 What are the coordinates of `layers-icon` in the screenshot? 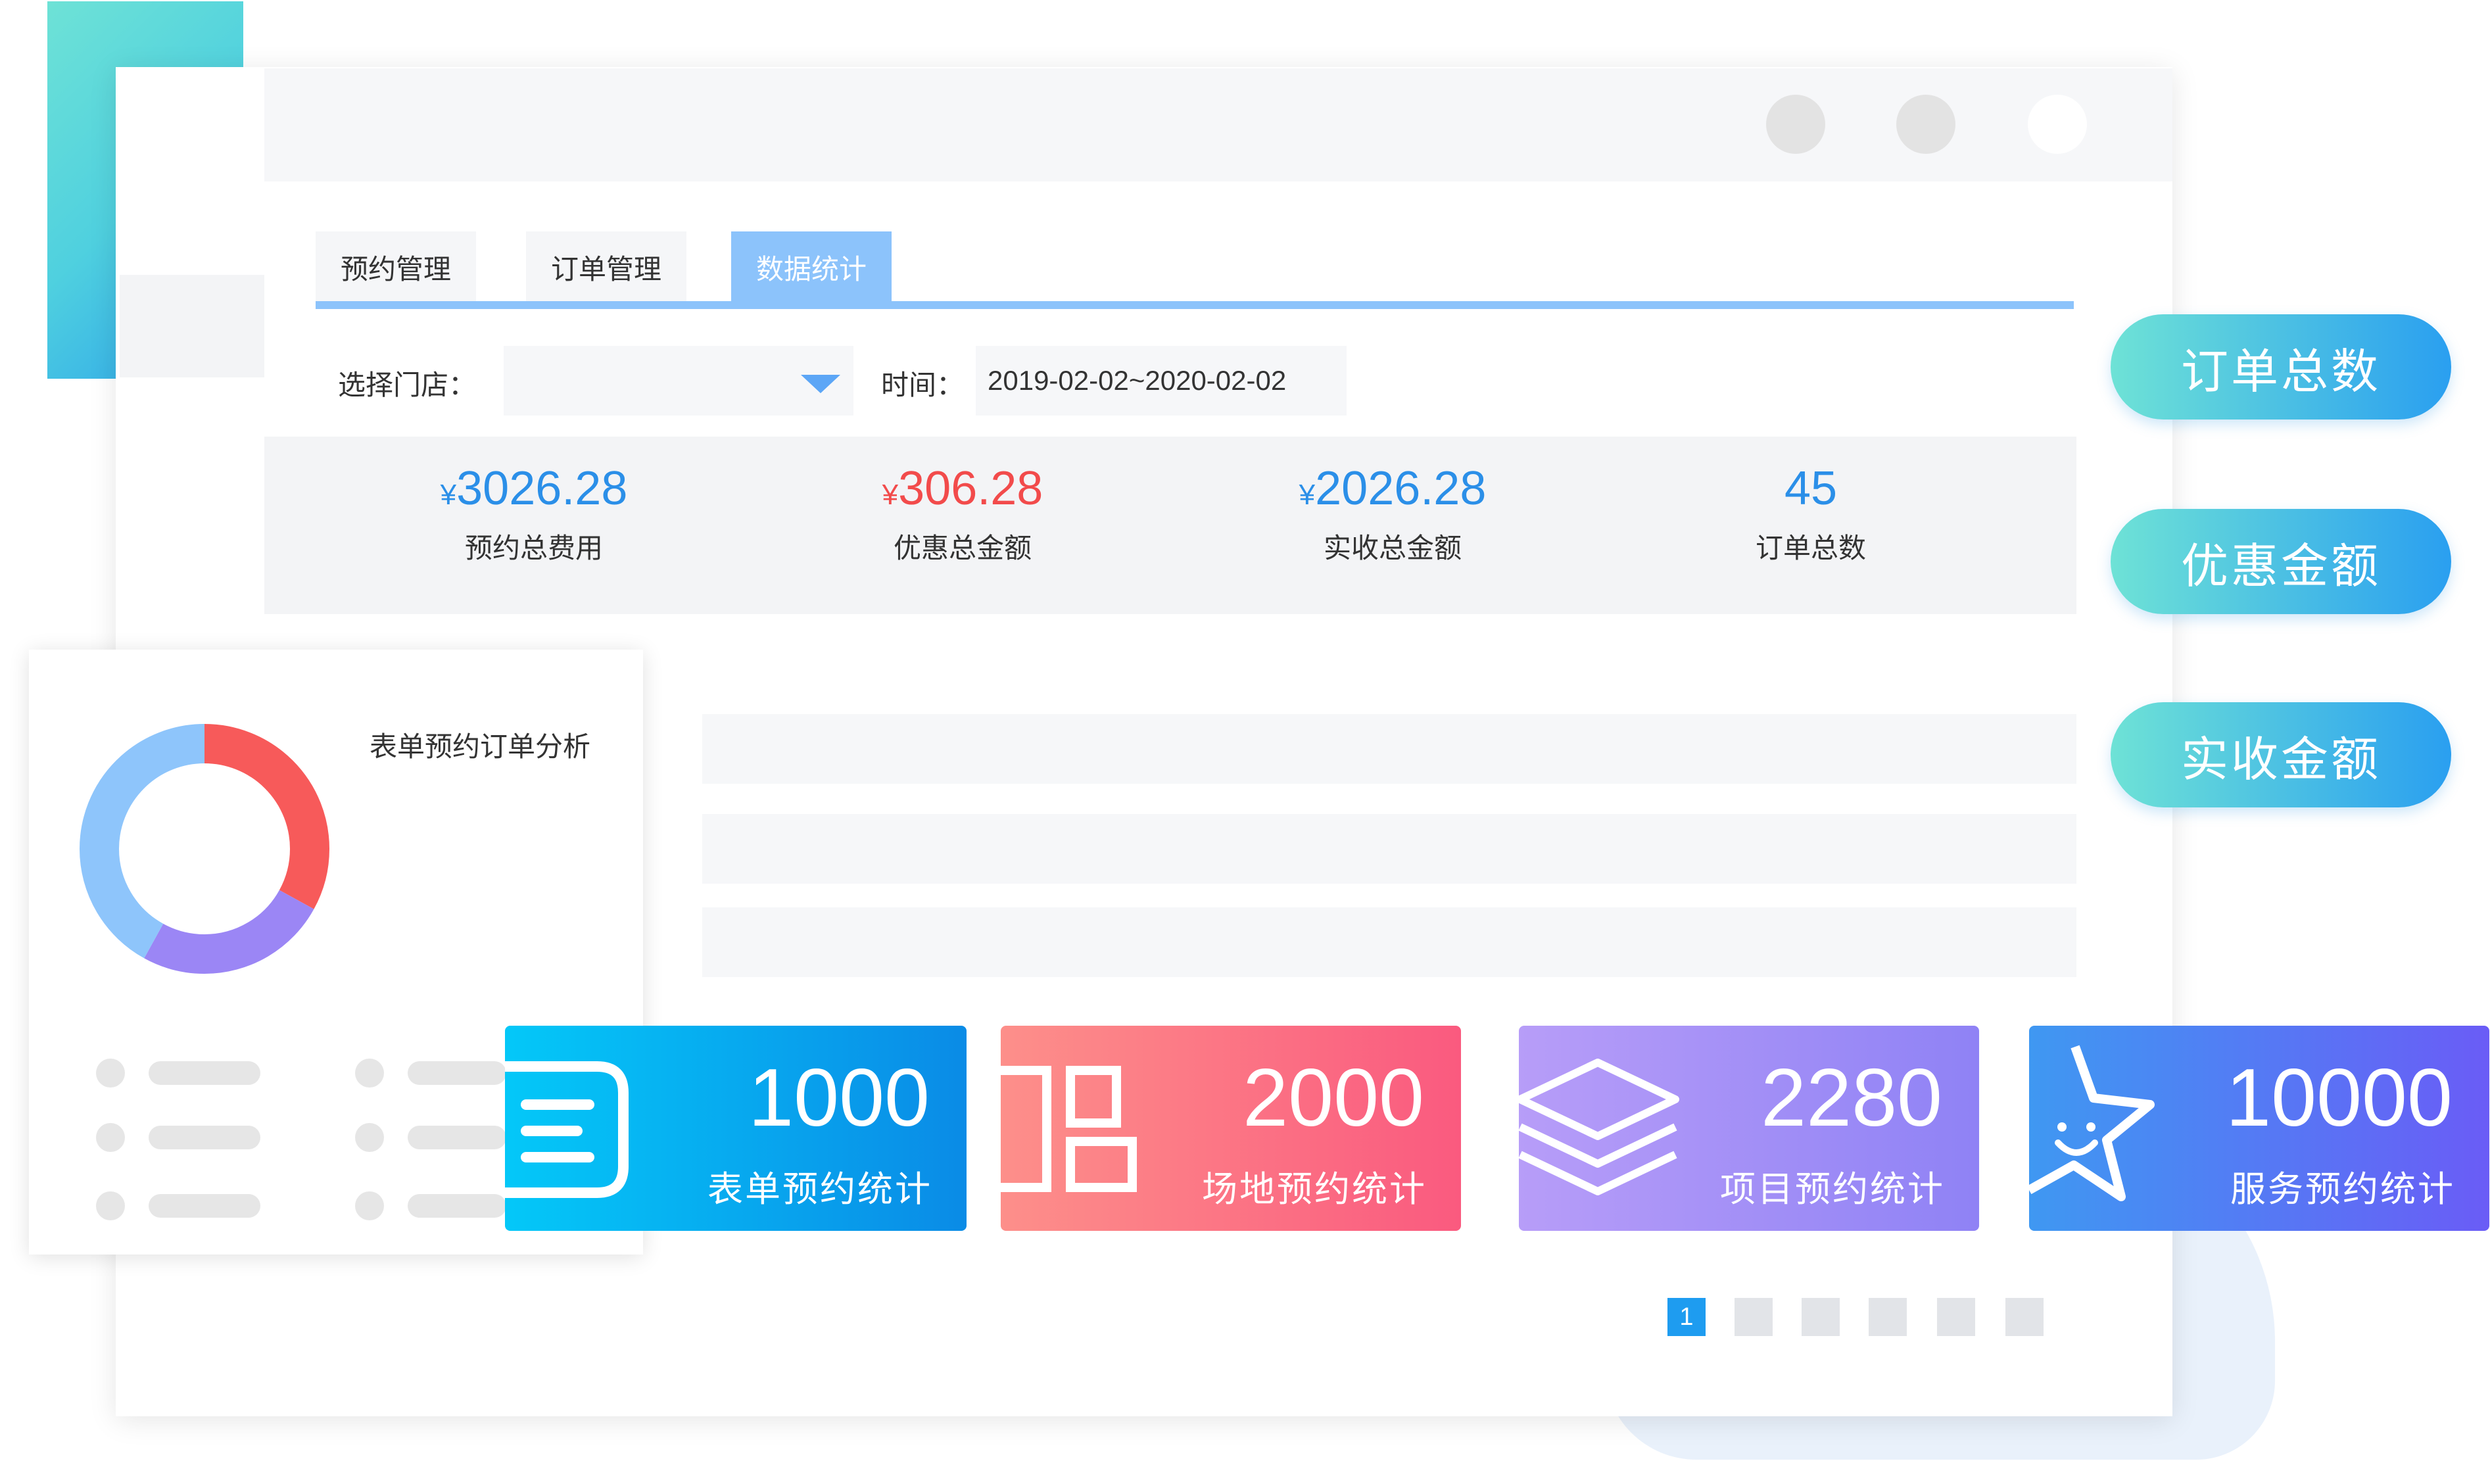 It's located at (1599, 1127).